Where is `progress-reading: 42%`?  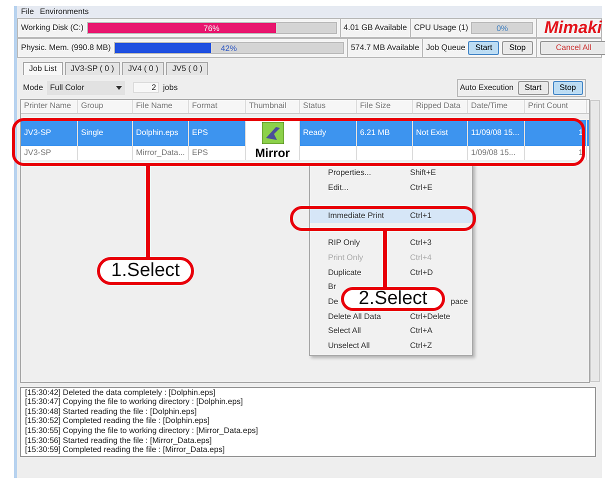
progress-reading: 42% is located at coordinates (229, 48).